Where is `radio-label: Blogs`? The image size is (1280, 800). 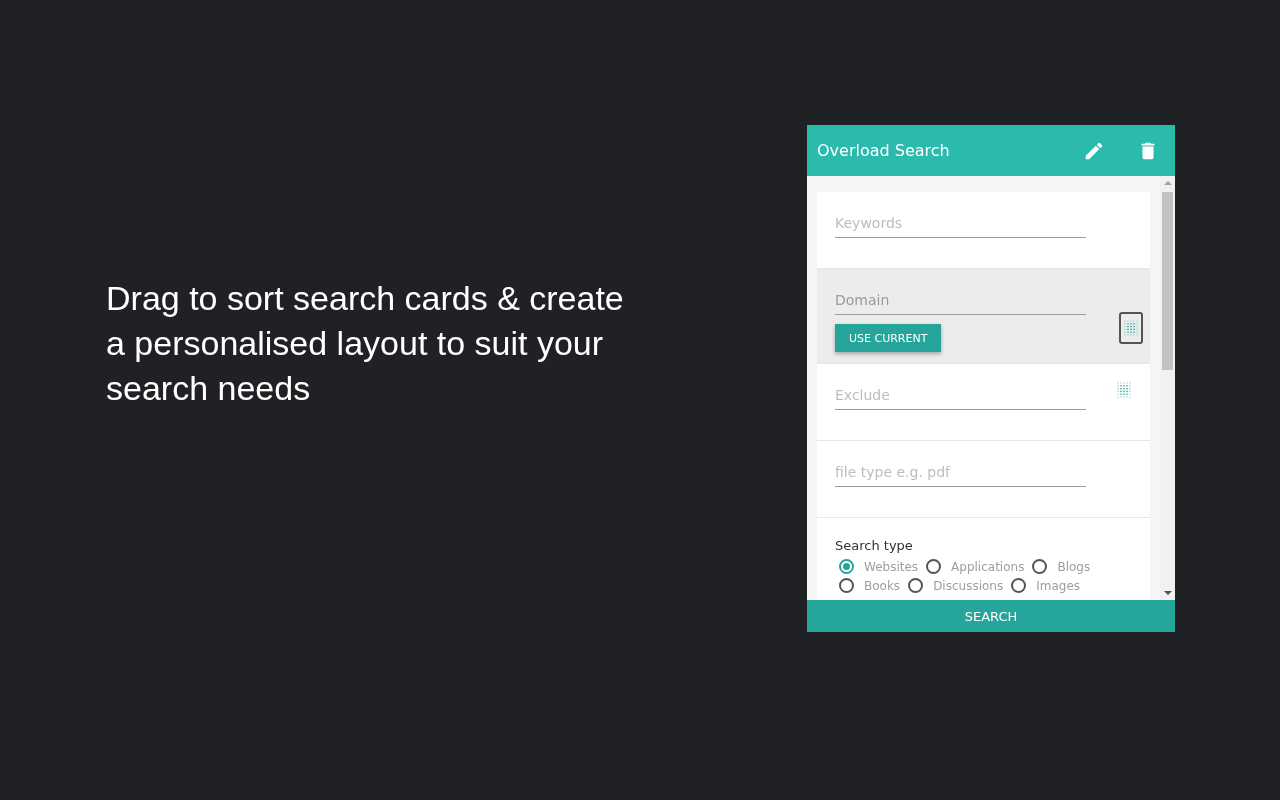 radio-label: Blogs is located at coordinates (1074, 566).